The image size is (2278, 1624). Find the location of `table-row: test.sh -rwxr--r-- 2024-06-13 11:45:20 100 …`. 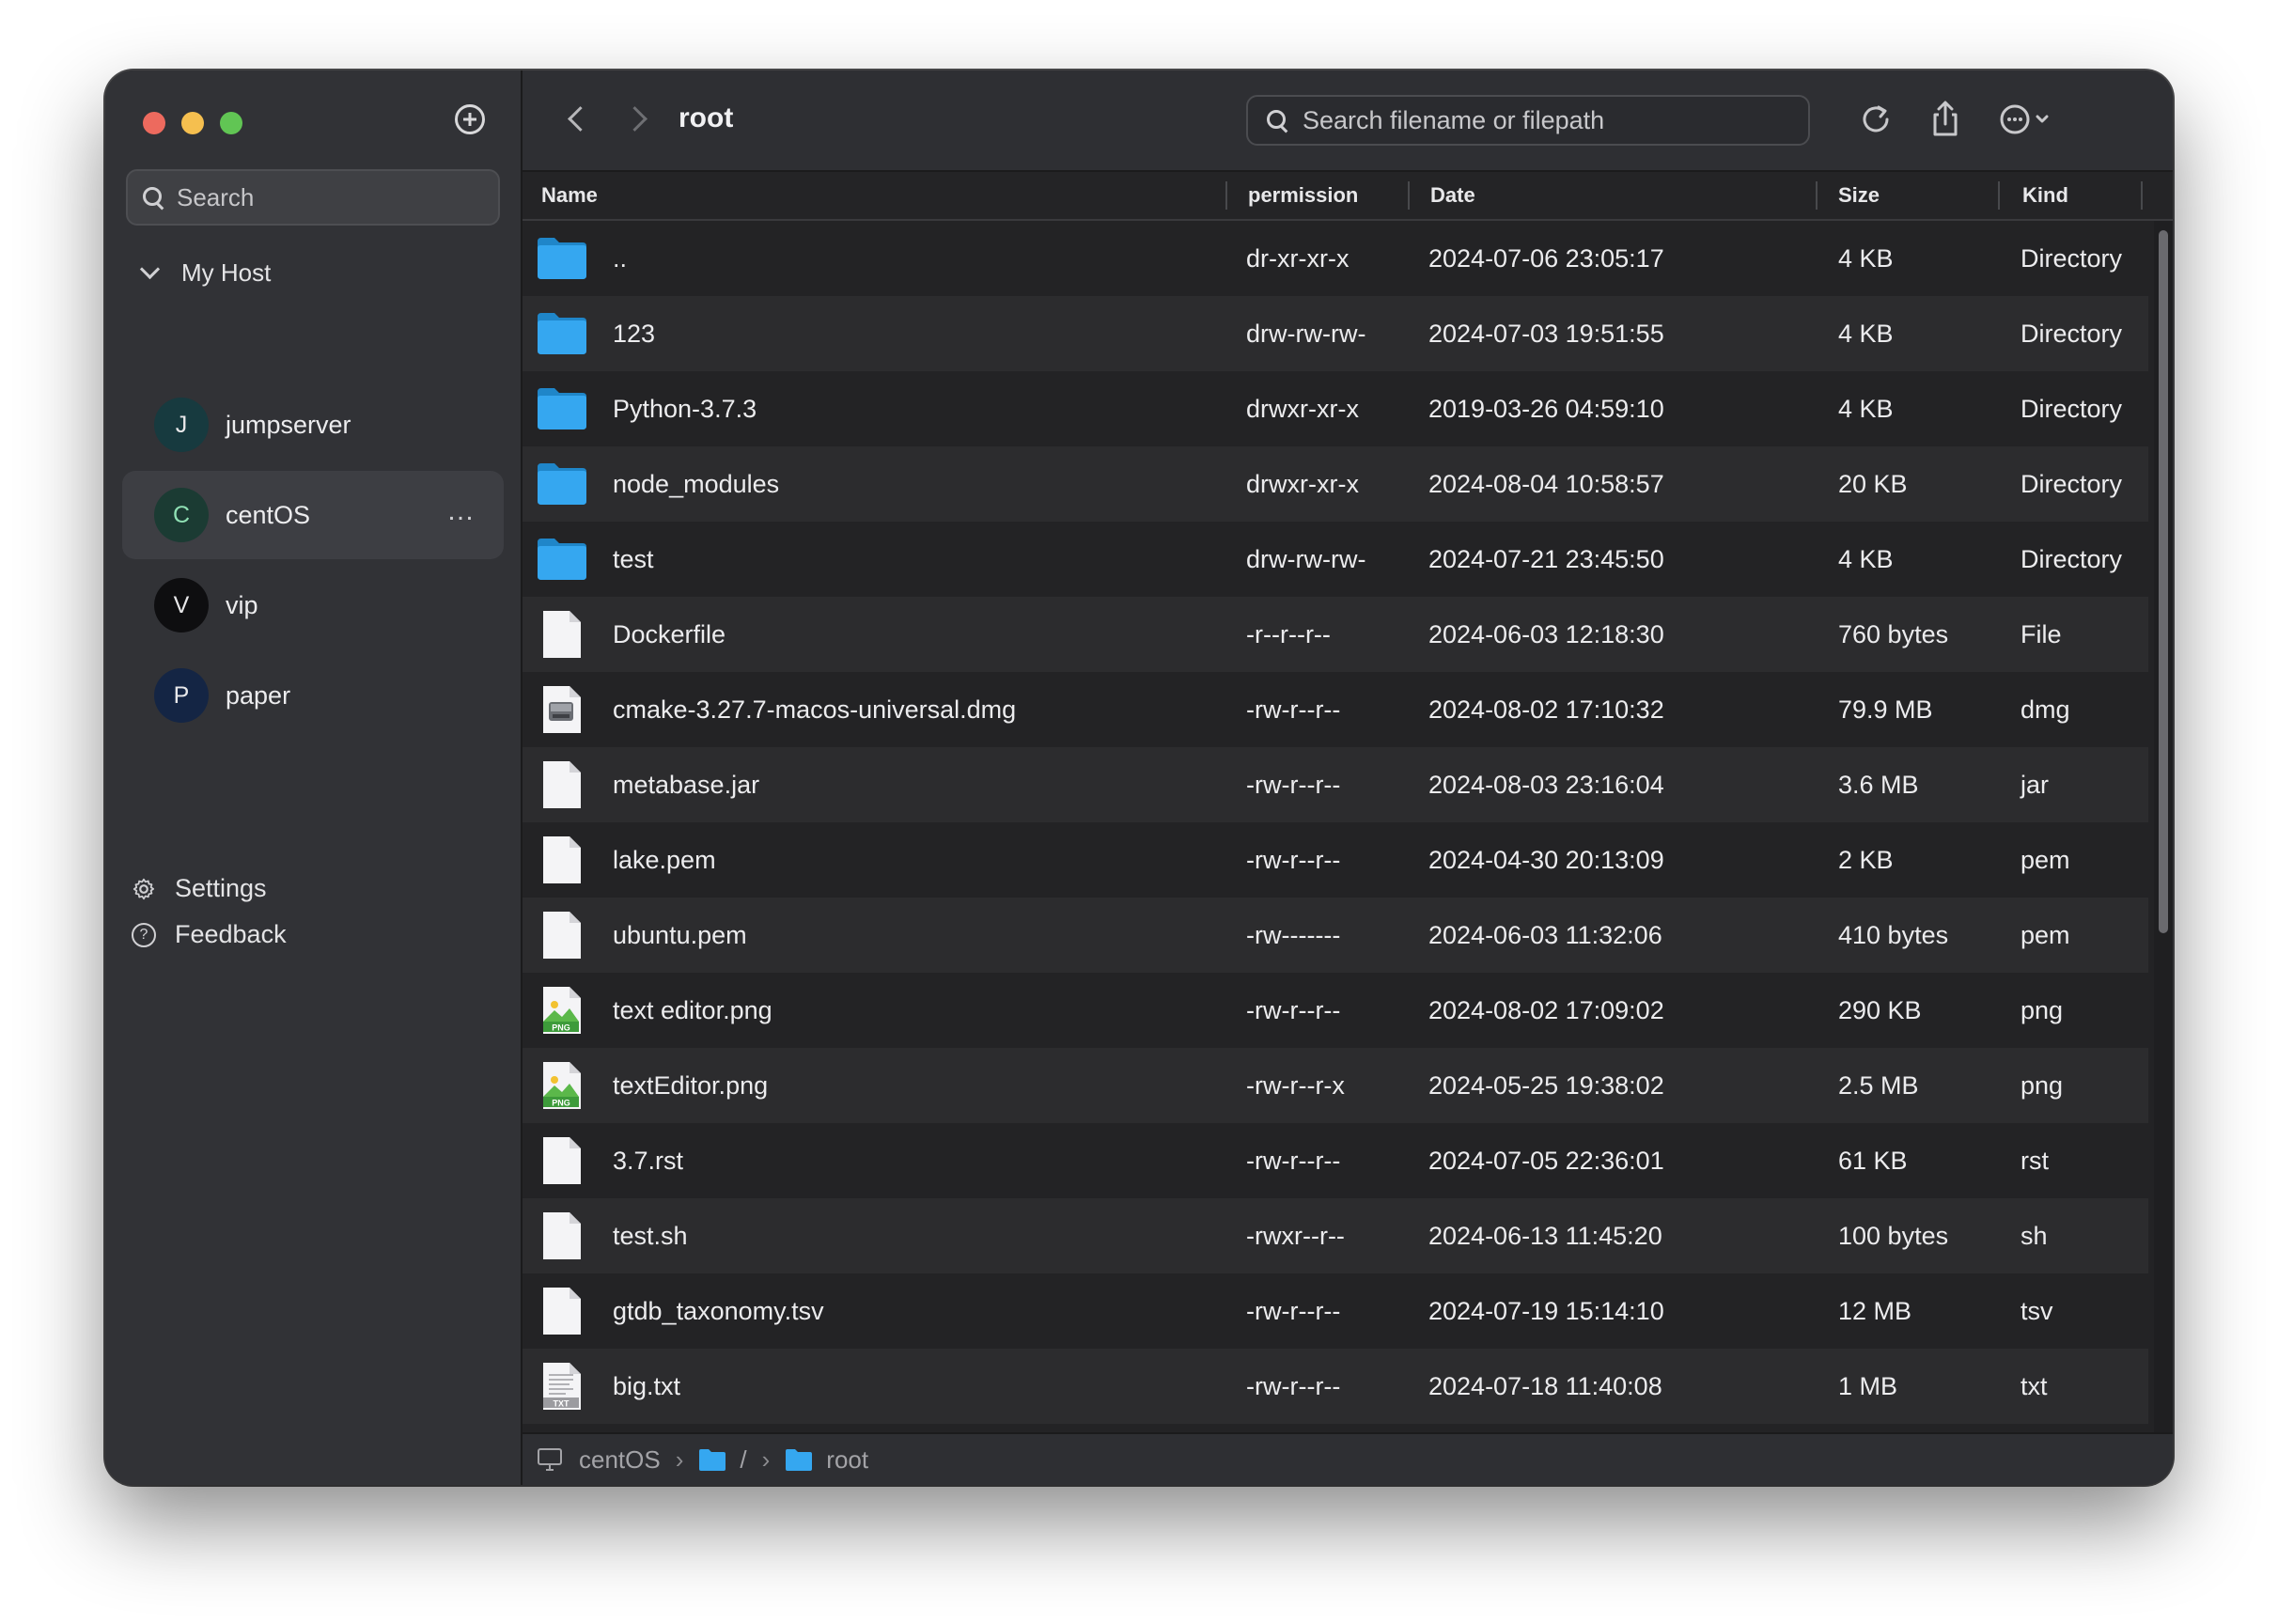

table-row: test.sh -rwxr--r-- 2024-06-13 11:45:20 100 … is located at coordinates (1336, 1235).